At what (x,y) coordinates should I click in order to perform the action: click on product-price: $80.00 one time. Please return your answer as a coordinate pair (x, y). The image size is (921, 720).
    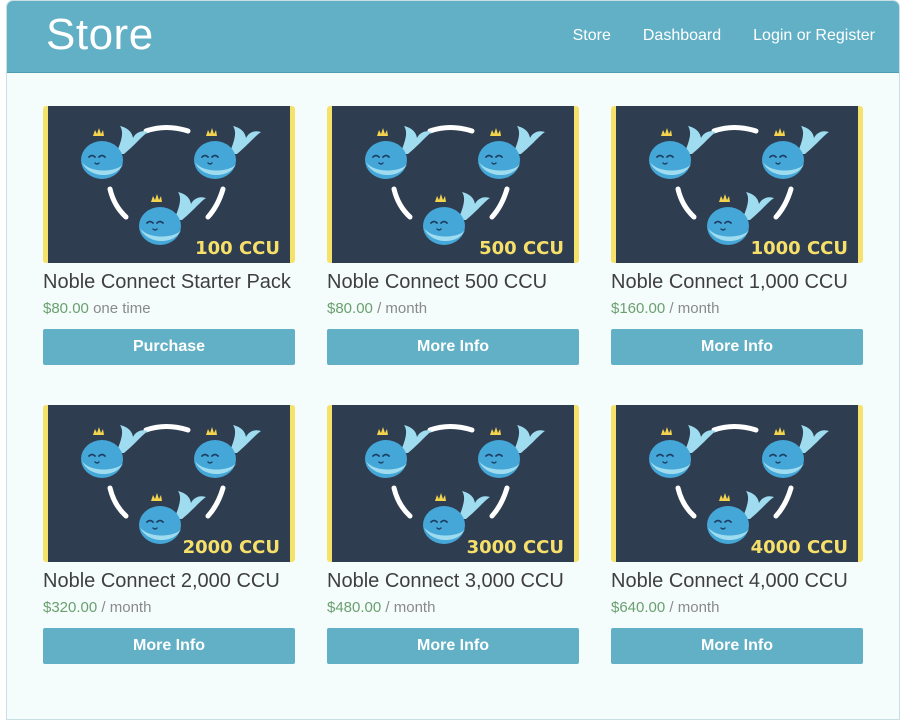
    Looking at the image, I should click on (169, 308).